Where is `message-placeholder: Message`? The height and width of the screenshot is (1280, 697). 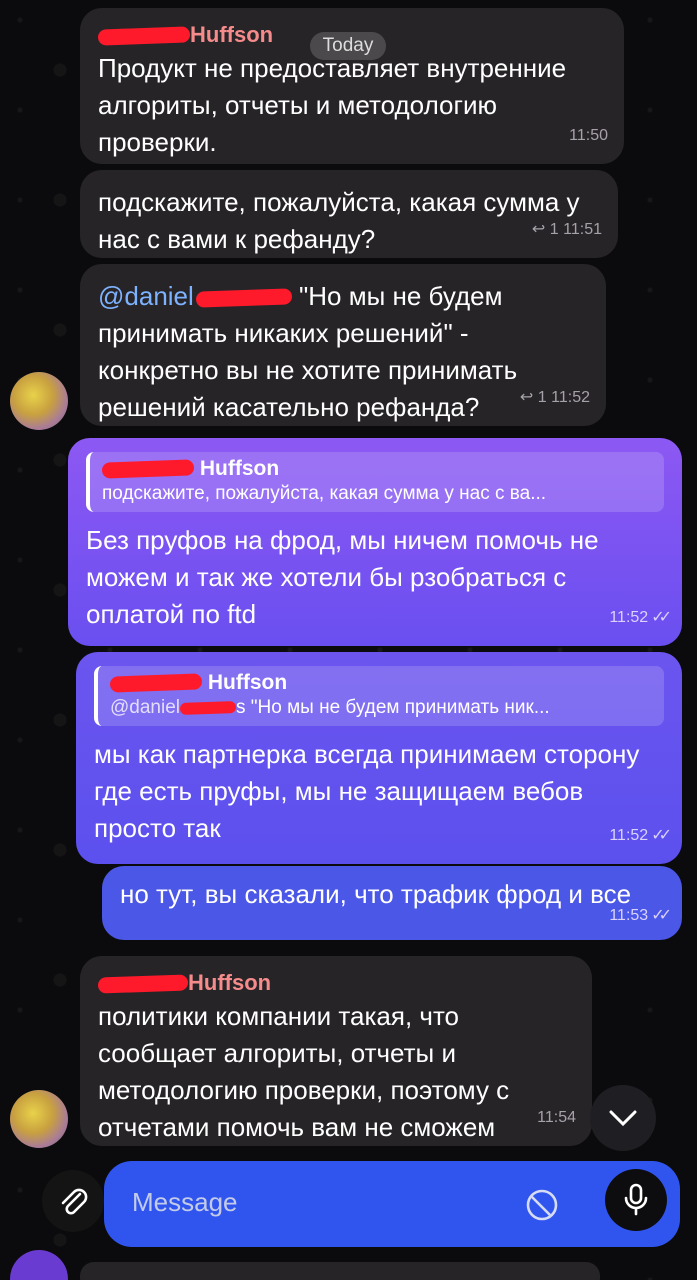 message-placeholder: Message is located at coordinates (185, 1202).